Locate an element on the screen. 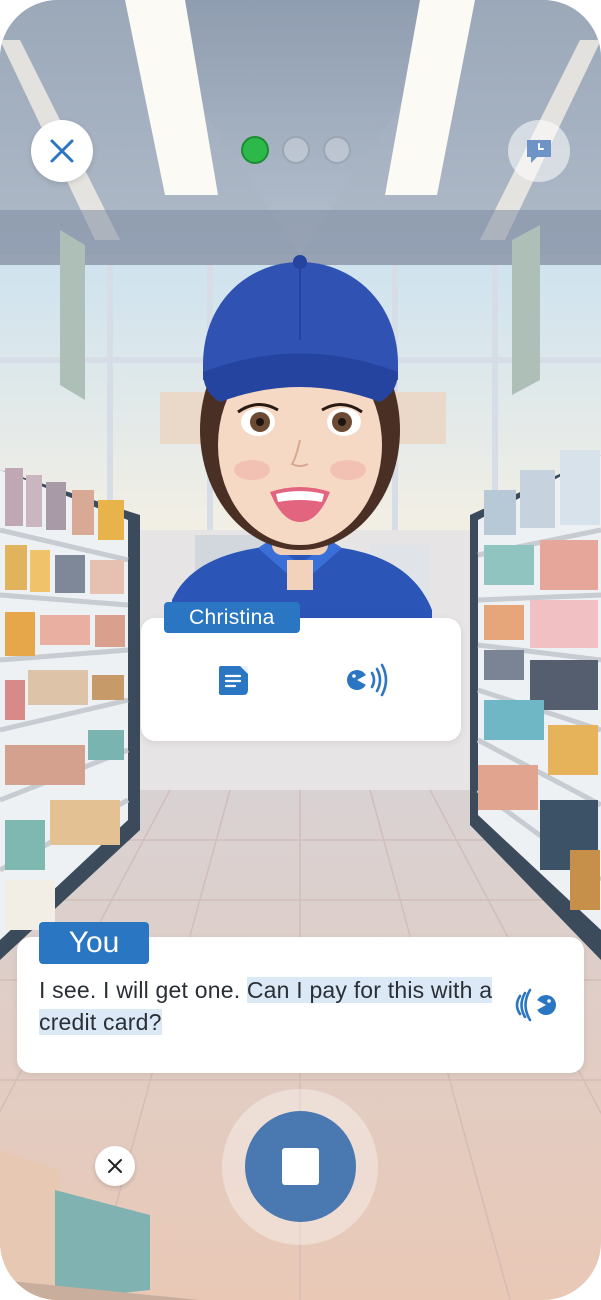 This screenshot has height=1300, width=601. chat-history-button is located at coordinates (539, 151).